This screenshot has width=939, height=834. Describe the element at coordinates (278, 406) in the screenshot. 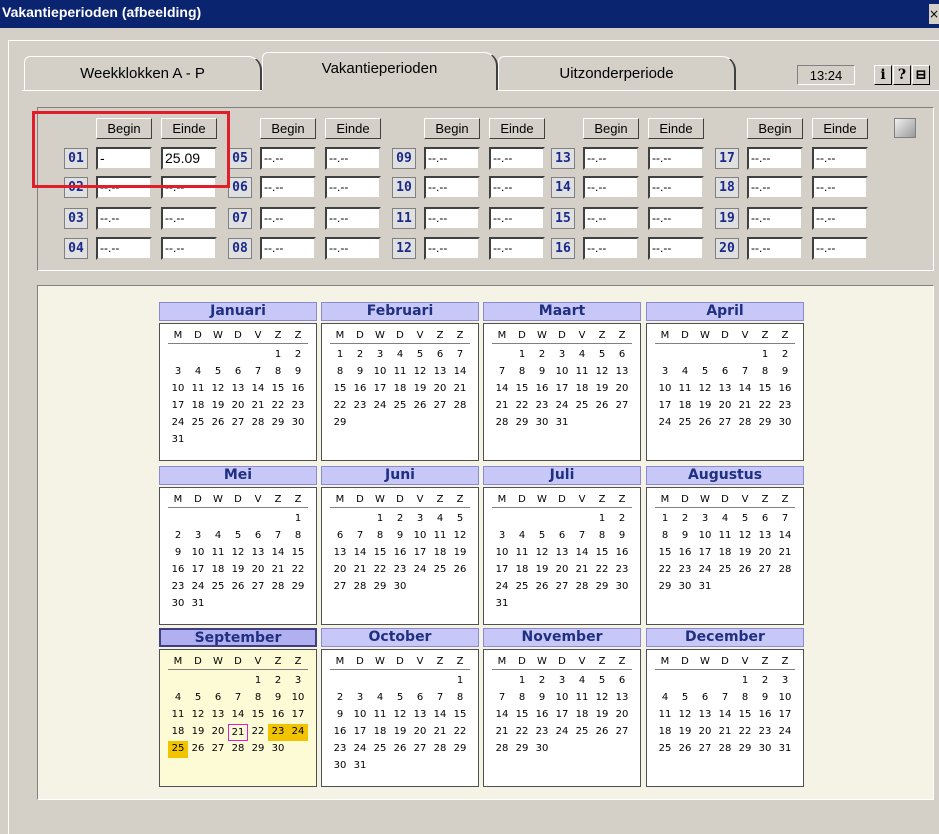

I see `day-cell: 22` at that location.